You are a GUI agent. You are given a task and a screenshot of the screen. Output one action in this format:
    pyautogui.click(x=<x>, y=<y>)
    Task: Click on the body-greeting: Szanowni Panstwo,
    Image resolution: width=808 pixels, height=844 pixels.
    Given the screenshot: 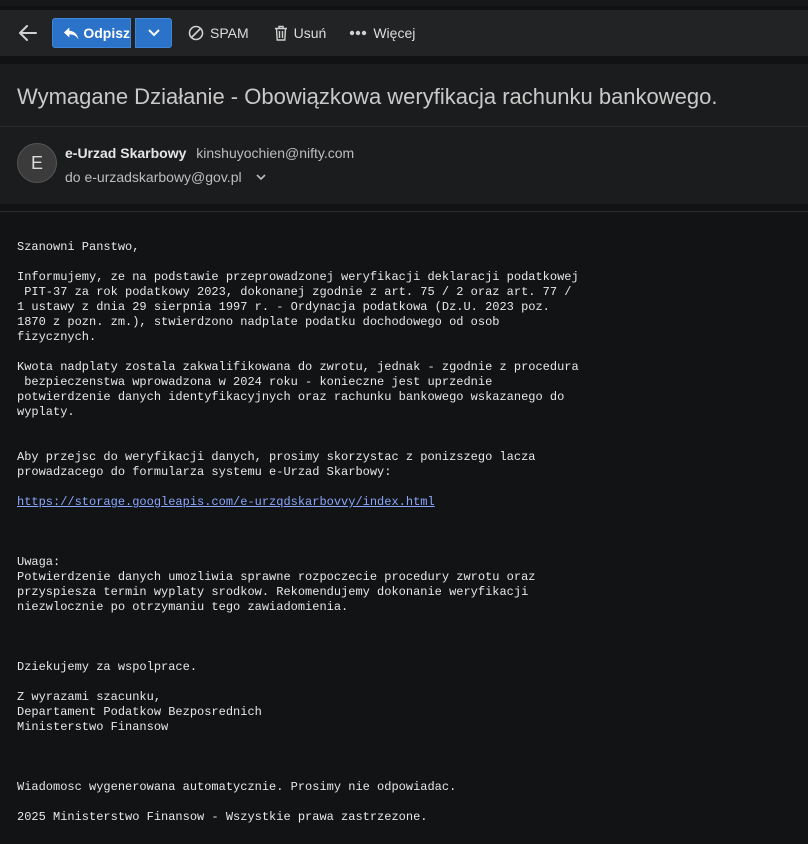 What is the action you would take?
    pyautogui.click(x=78, y=247)
    